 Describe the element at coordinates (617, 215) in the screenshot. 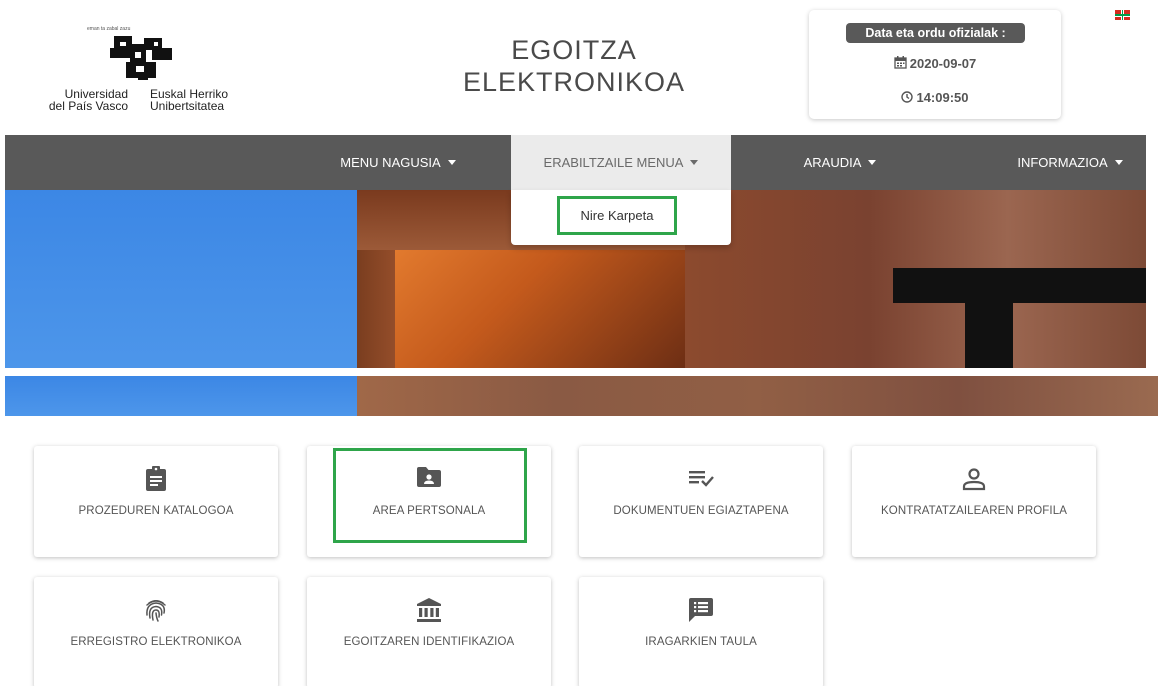

I see `dropdown-item-nire-karpeta: Nire Karpeta` at that location.